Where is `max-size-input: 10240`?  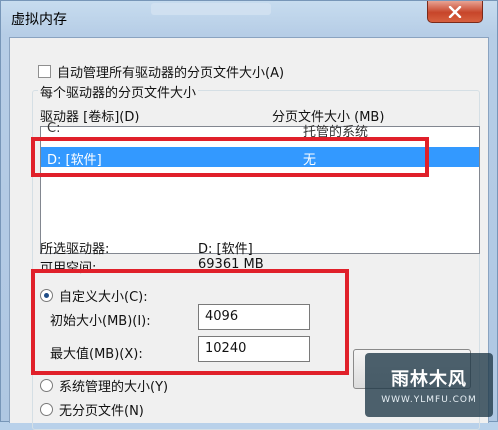 max-size-input: 10240 is located at coordinates (254, 349).